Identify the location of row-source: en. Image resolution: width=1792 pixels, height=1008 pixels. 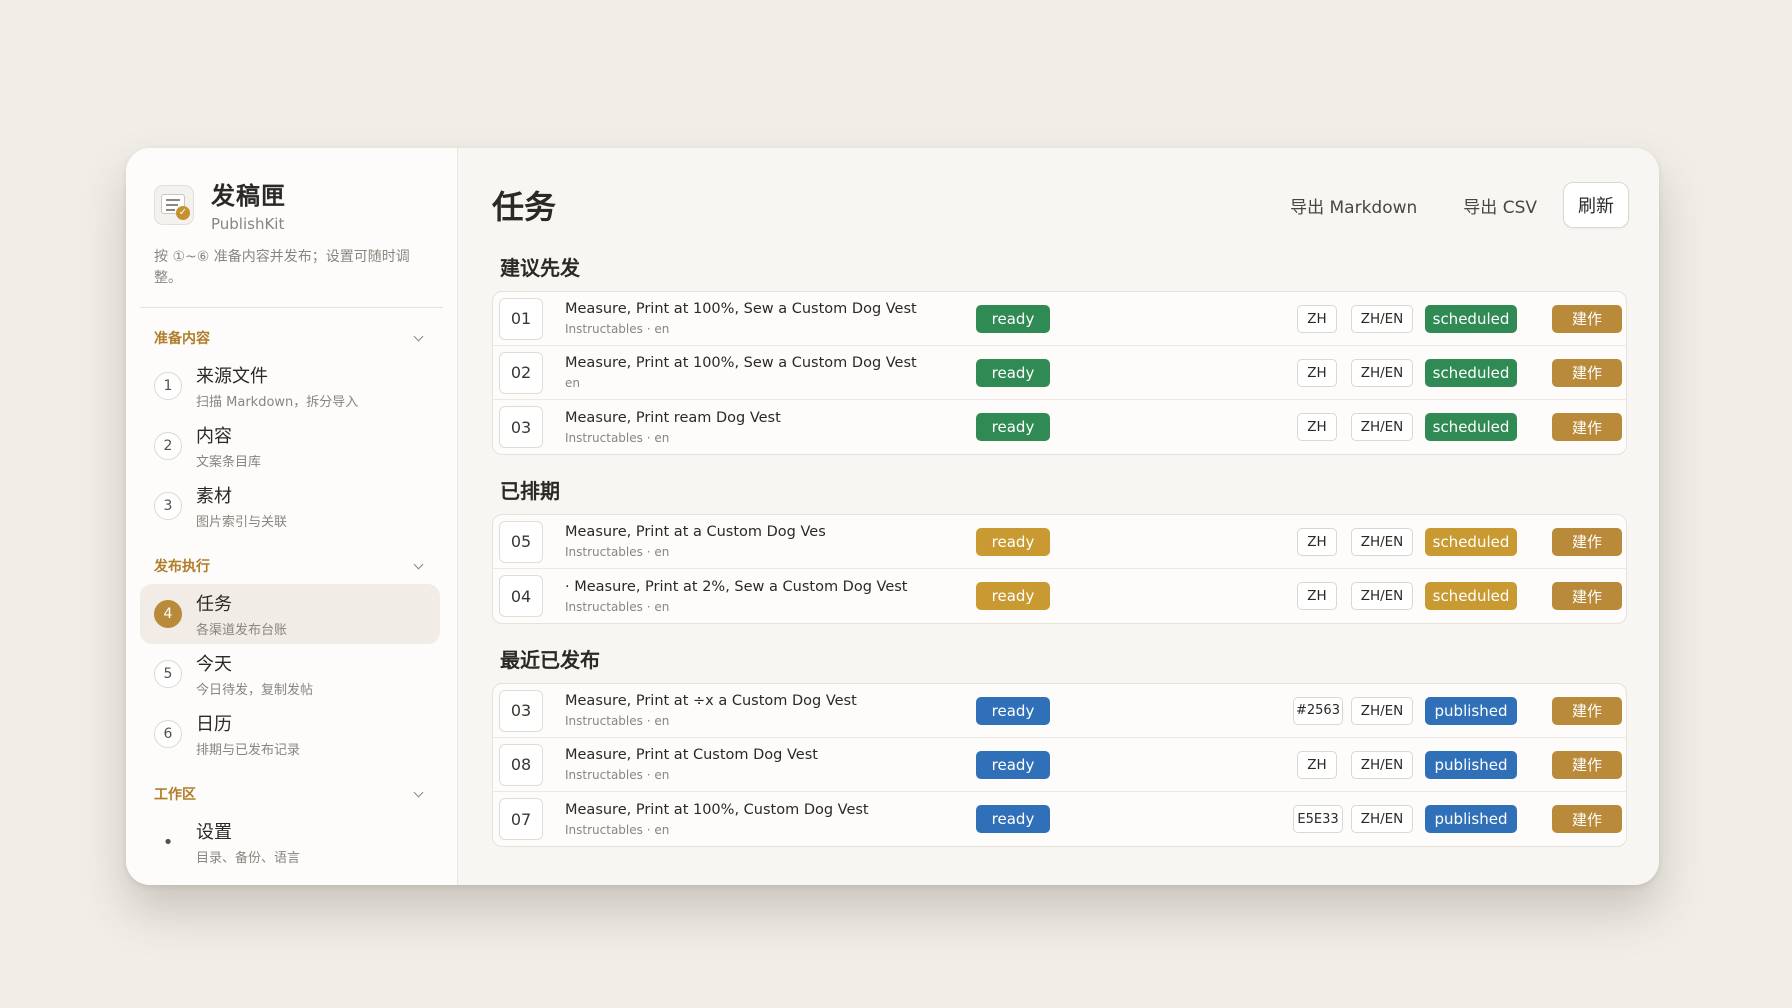
(572, 383).